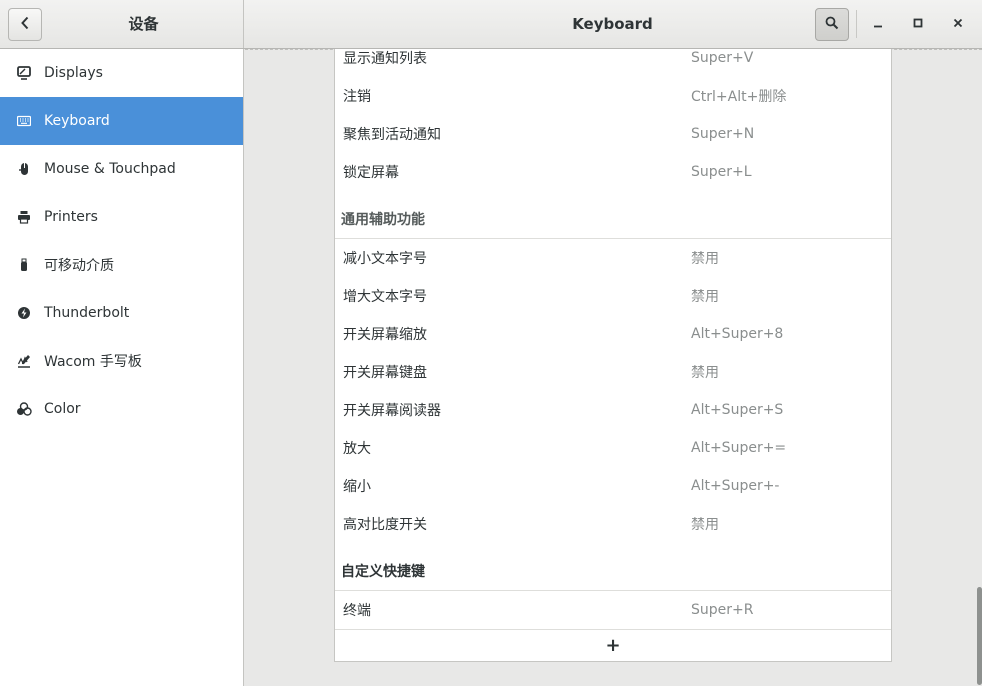 The height and width of the screenshot is (686, 982). I want to click on sidebar-item-label: Printers, so click(71, 217).